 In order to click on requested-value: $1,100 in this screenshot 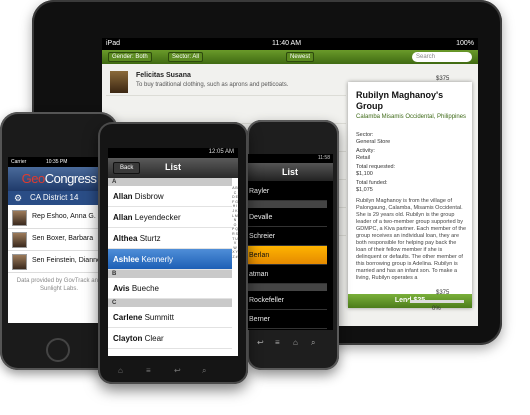, I will do `click(364, 174)`.